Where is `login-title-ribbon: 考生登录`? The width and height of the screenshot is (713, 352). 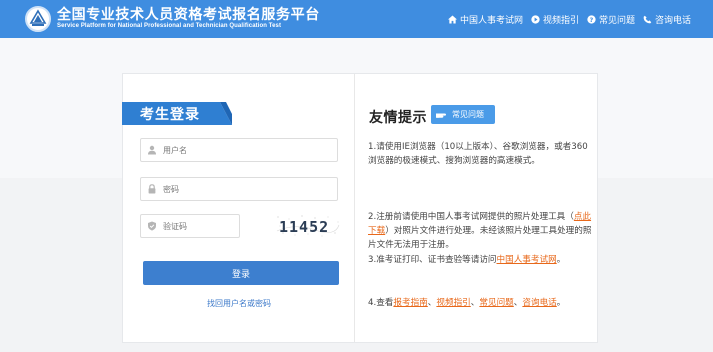 login-title-ribbon: 考生登录 is located at coordinates (177, 113).